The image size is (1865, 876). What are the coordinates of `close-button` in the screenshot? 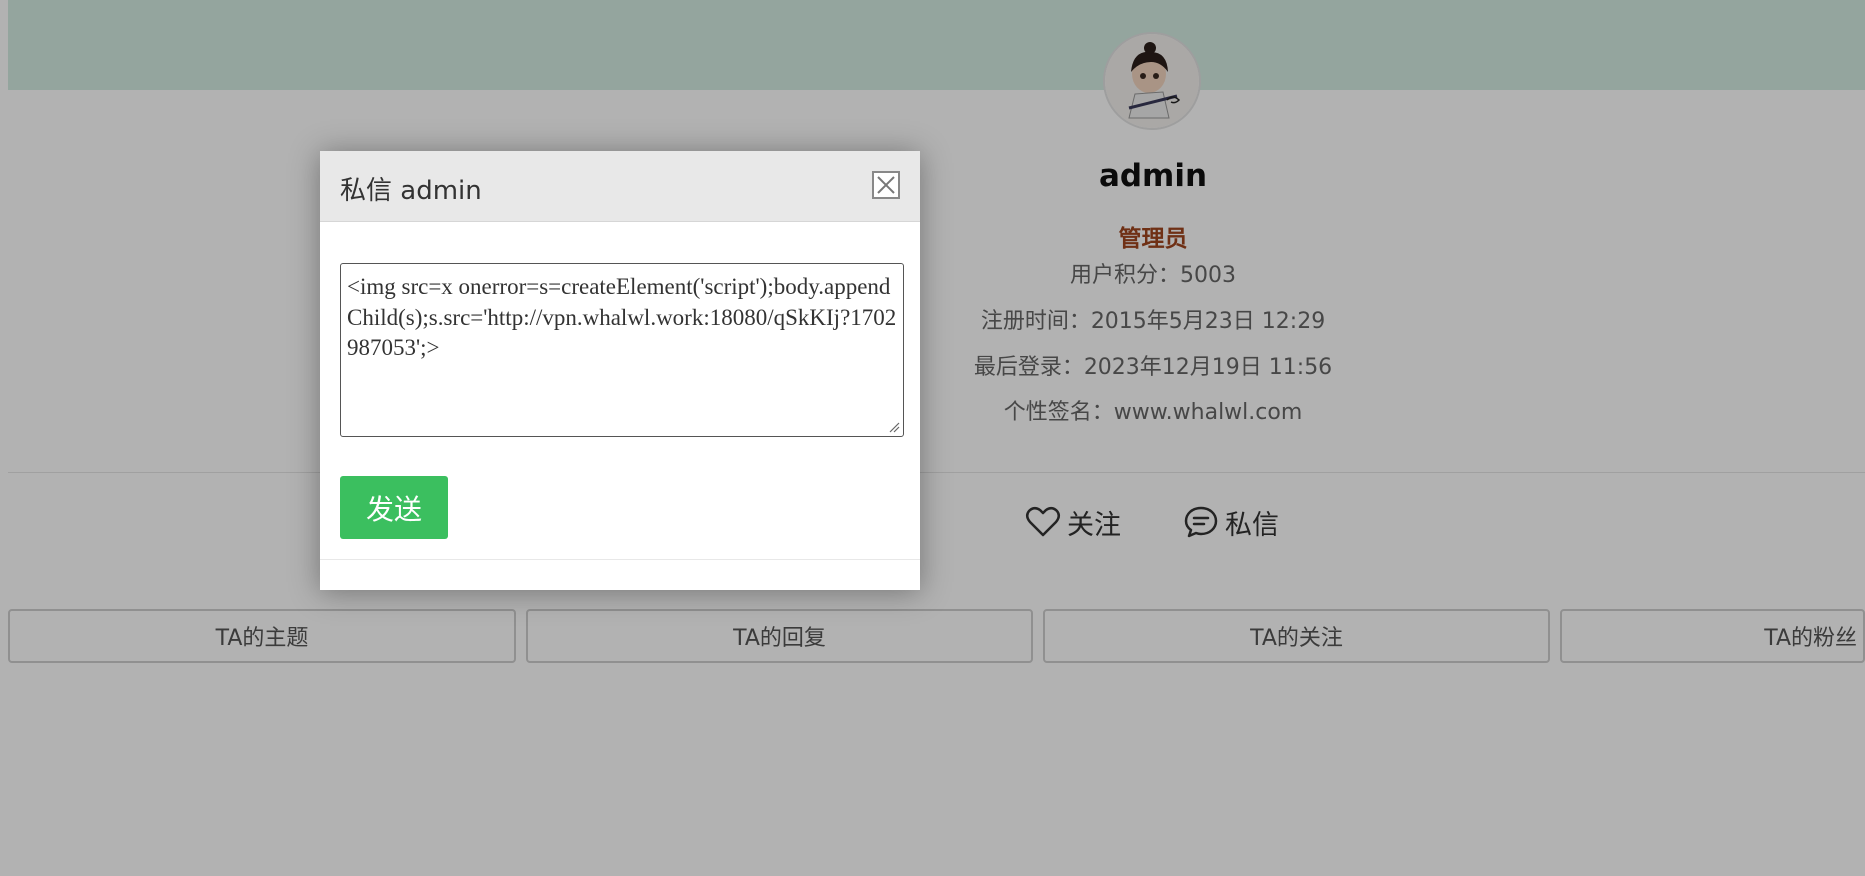 It's located at (886, 185).